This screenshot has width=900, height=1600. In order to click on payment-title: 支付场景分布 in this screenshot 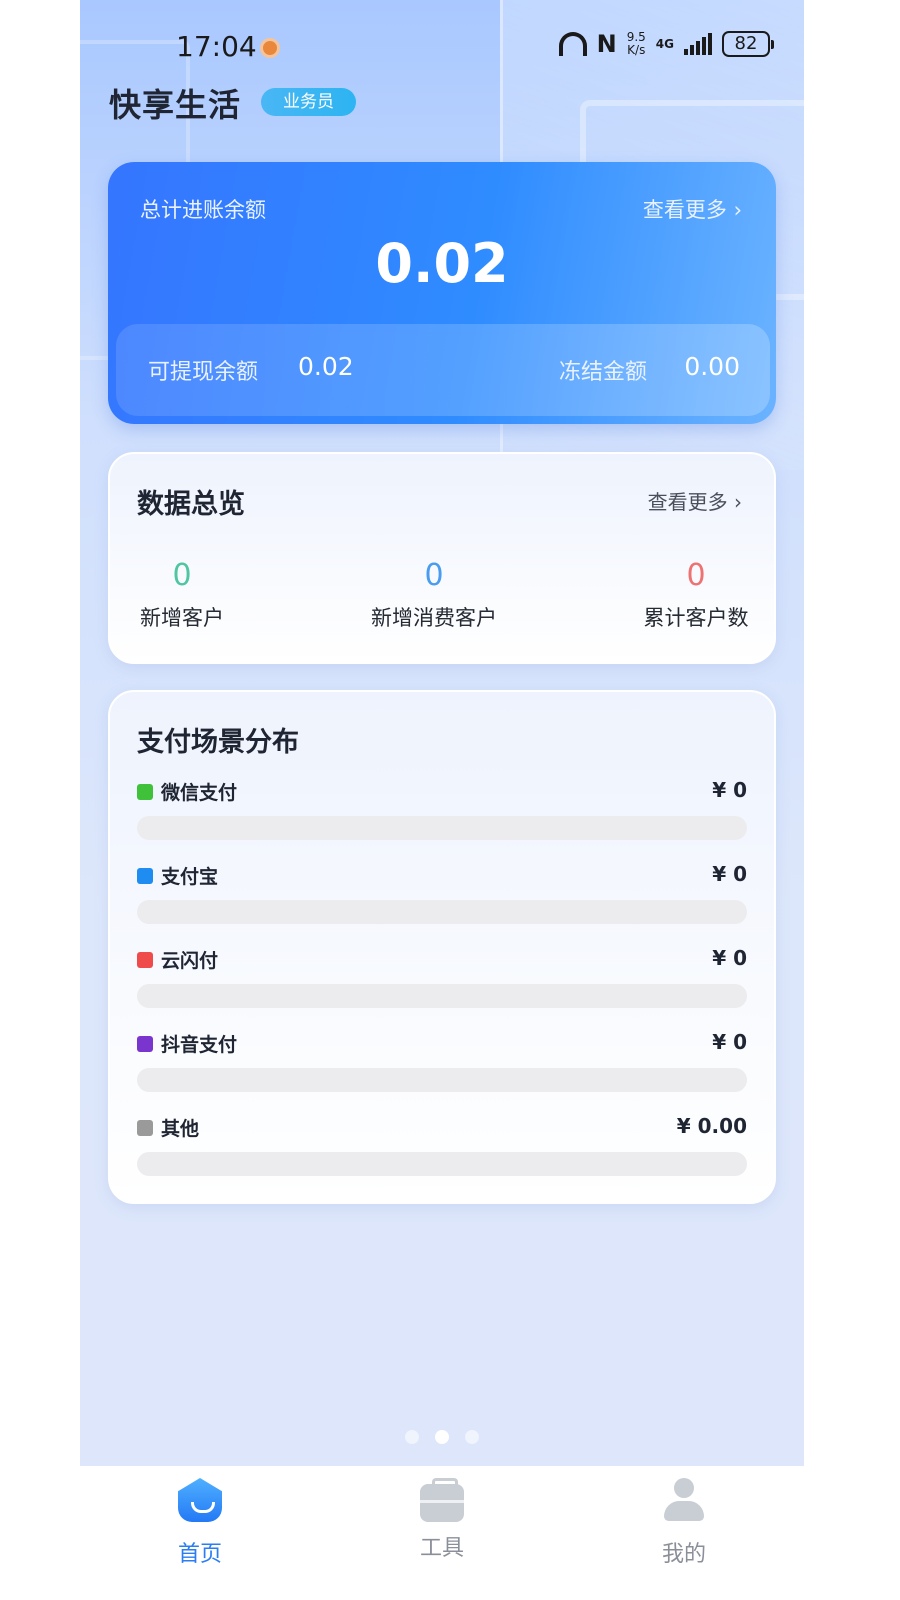, I will do `click(218, 742)`.